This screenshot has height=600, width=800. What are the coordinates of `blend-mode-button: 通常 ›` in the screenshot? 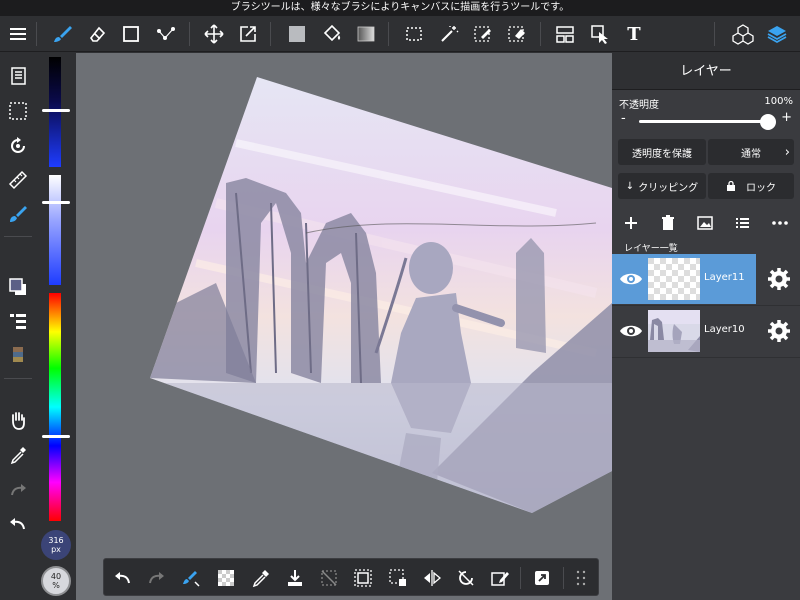 It's located at (751, 152).